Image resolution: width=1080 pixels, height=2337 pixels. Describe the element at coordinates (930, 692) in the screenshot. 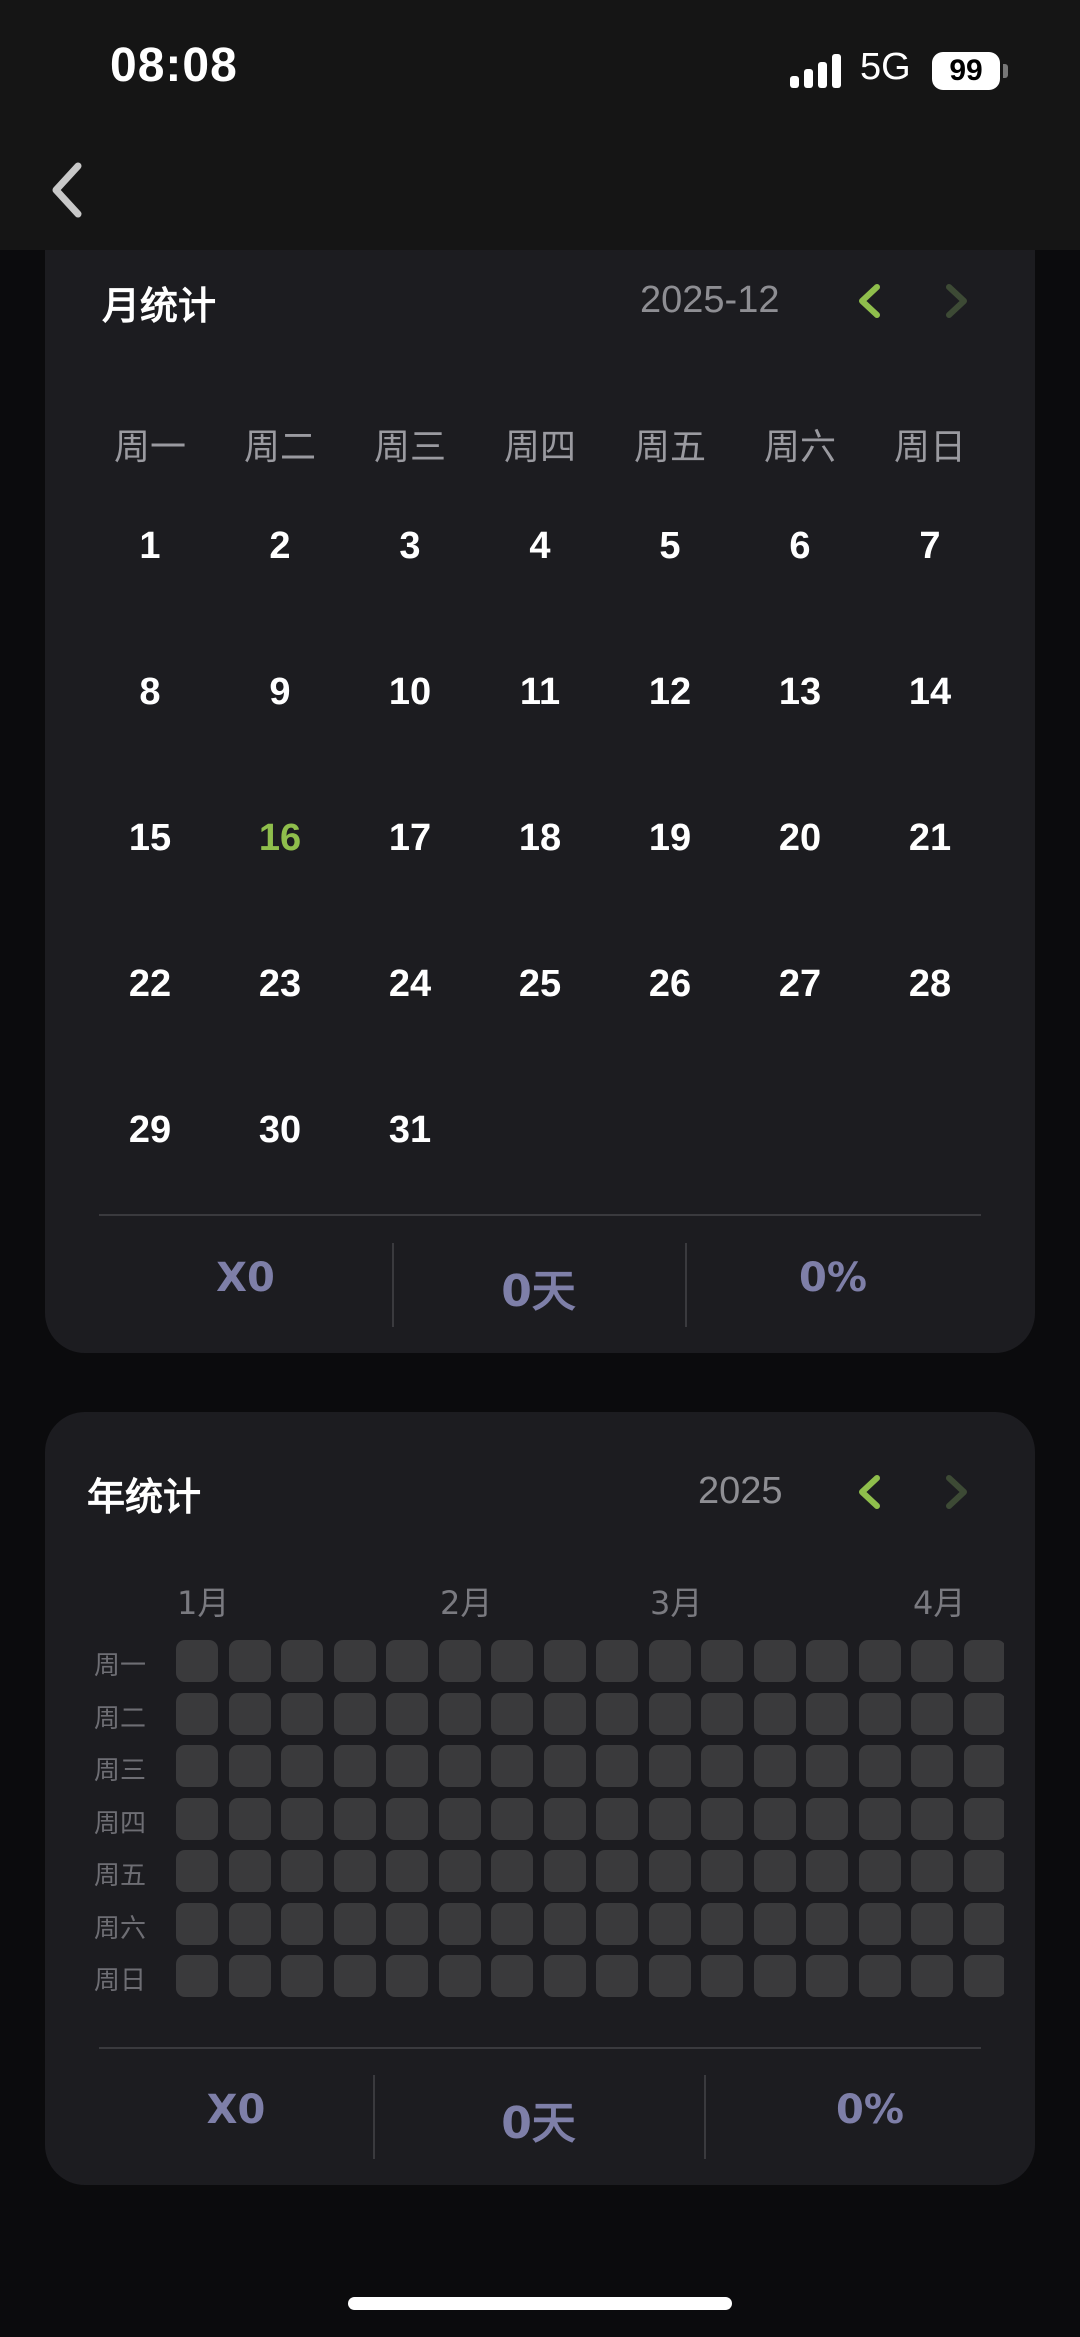

I see `calendar-day: 14` at that location.